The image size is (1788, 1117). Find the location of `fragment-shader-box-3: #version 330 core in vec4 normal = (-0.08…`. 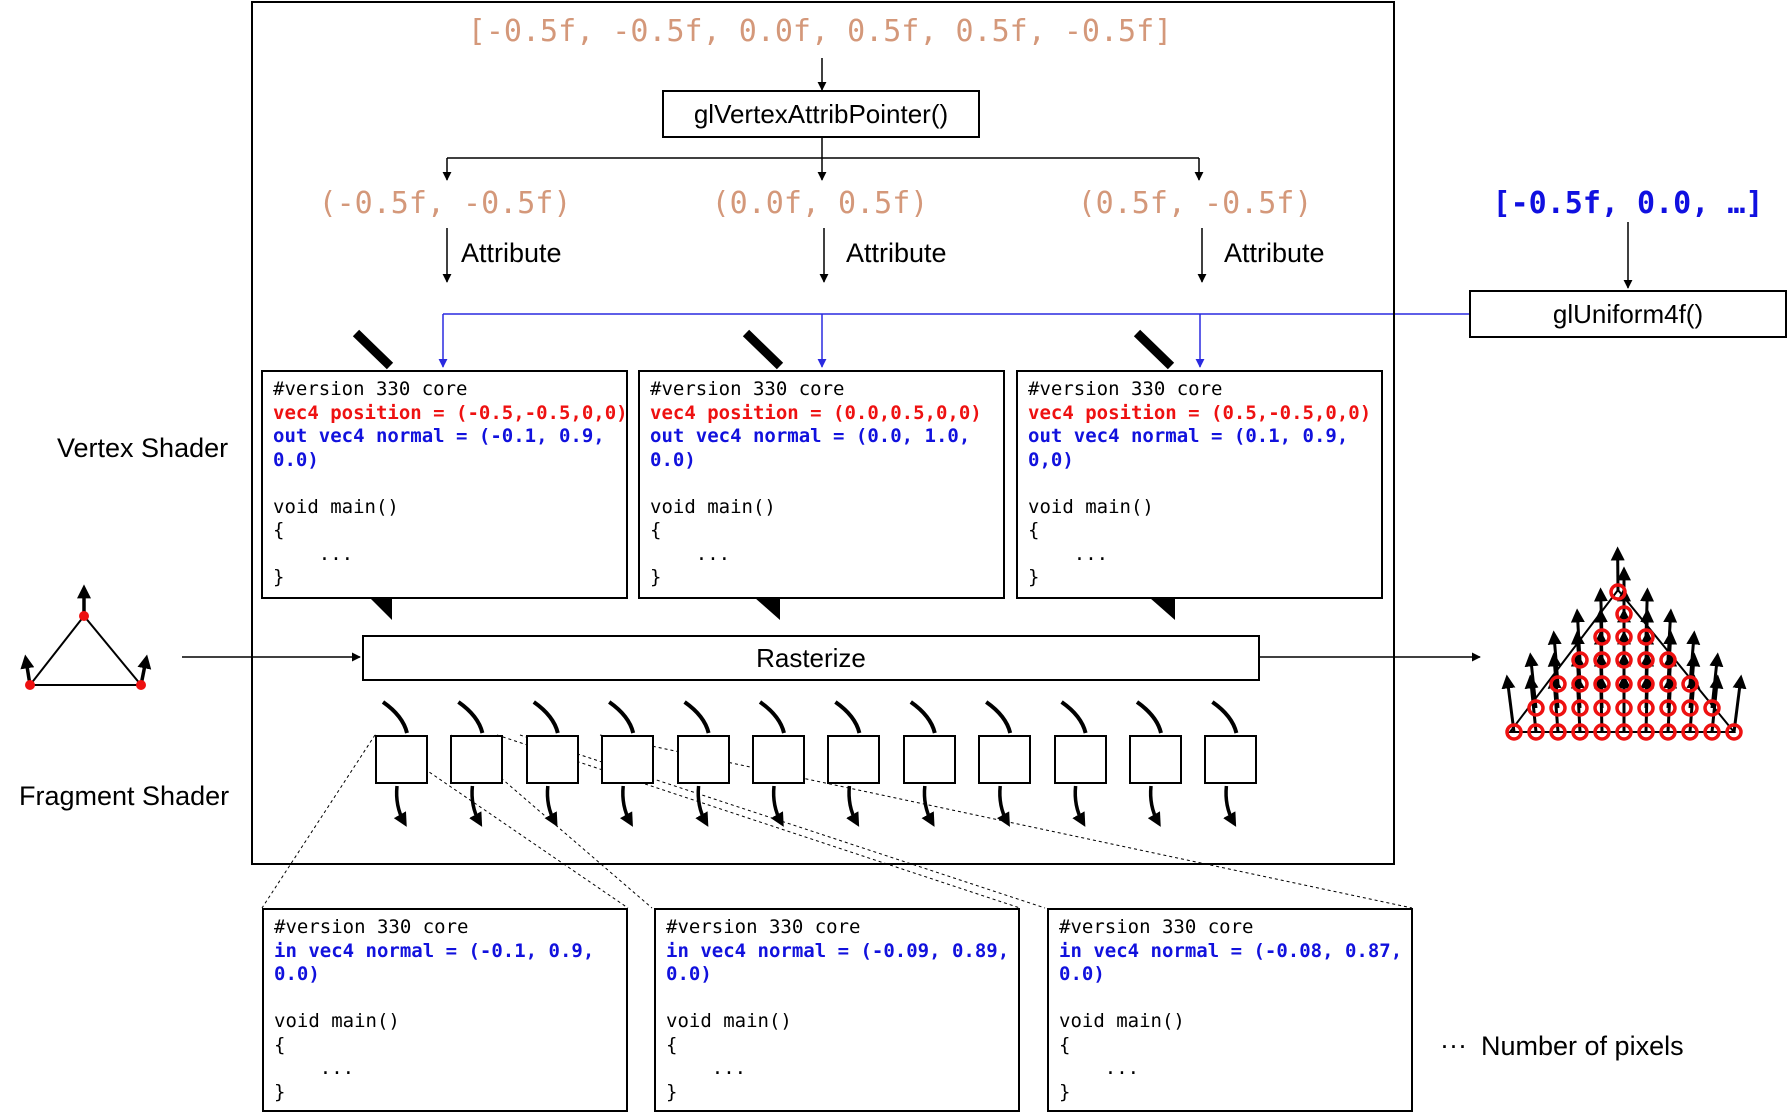

fragment-shader-box-3: #version 330 core in vec4 normal = (-0.08… is located at coordinates (1230, 1010).